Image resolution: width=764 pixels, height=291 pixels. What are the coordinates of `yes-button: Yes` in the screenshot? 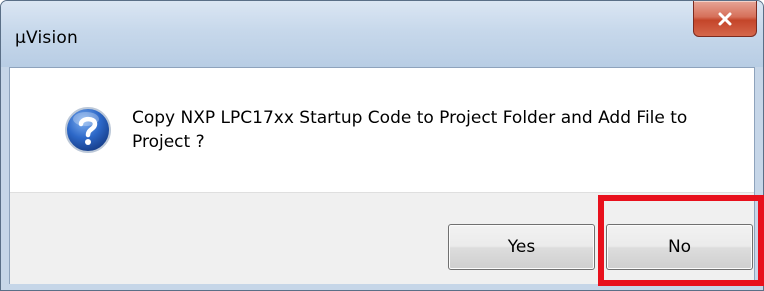 It's located at (521, 247).